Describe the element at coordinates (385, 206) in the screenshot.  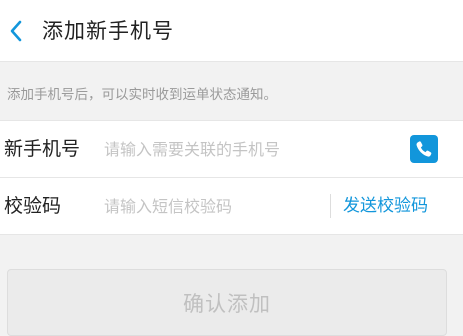
I see `send-code-button: 发送校验码` at that location.